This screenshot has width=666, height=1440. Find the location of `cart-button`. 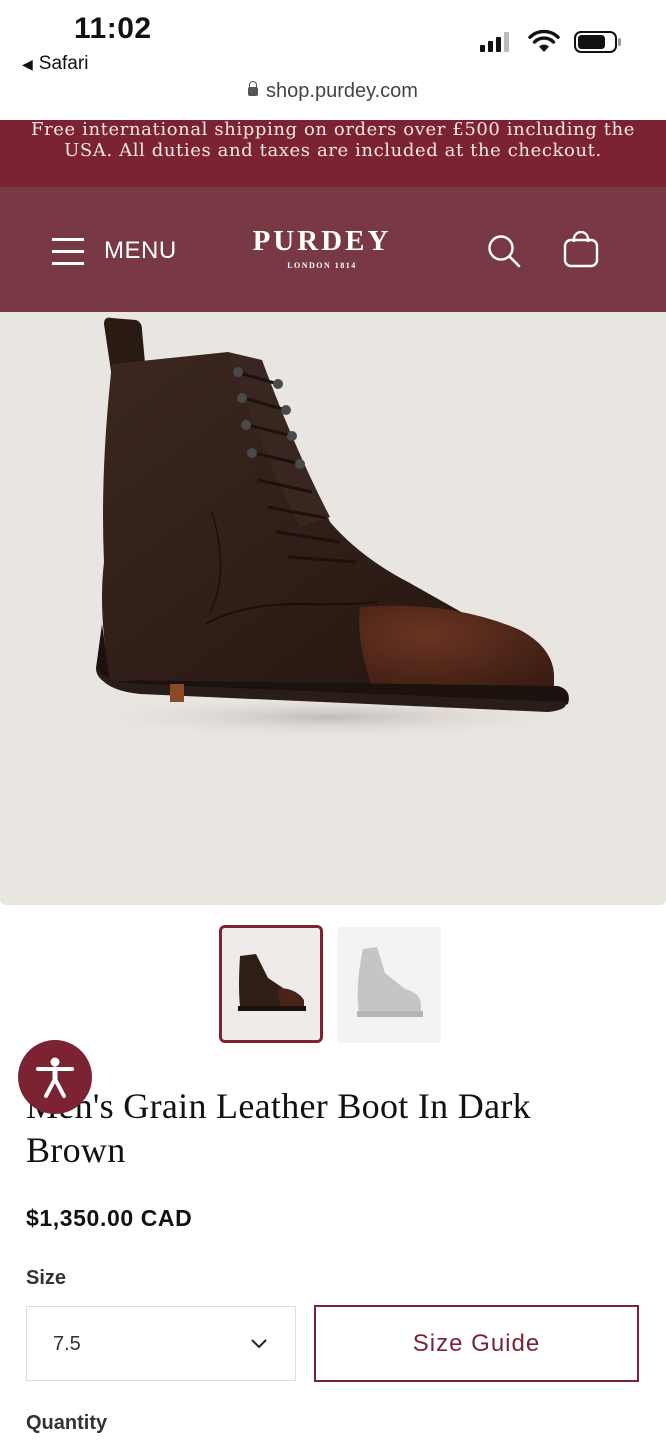

cart-button is located at coordinates (581, 249).